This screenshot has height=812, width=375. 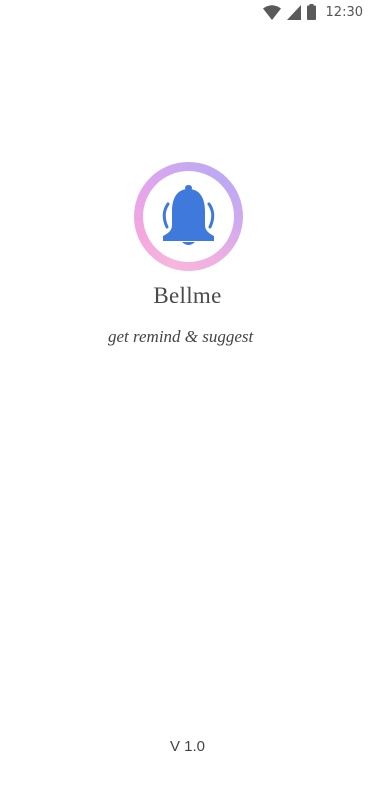 I want to click on tagline: get remind & suggest, so click(x=181, y=336).